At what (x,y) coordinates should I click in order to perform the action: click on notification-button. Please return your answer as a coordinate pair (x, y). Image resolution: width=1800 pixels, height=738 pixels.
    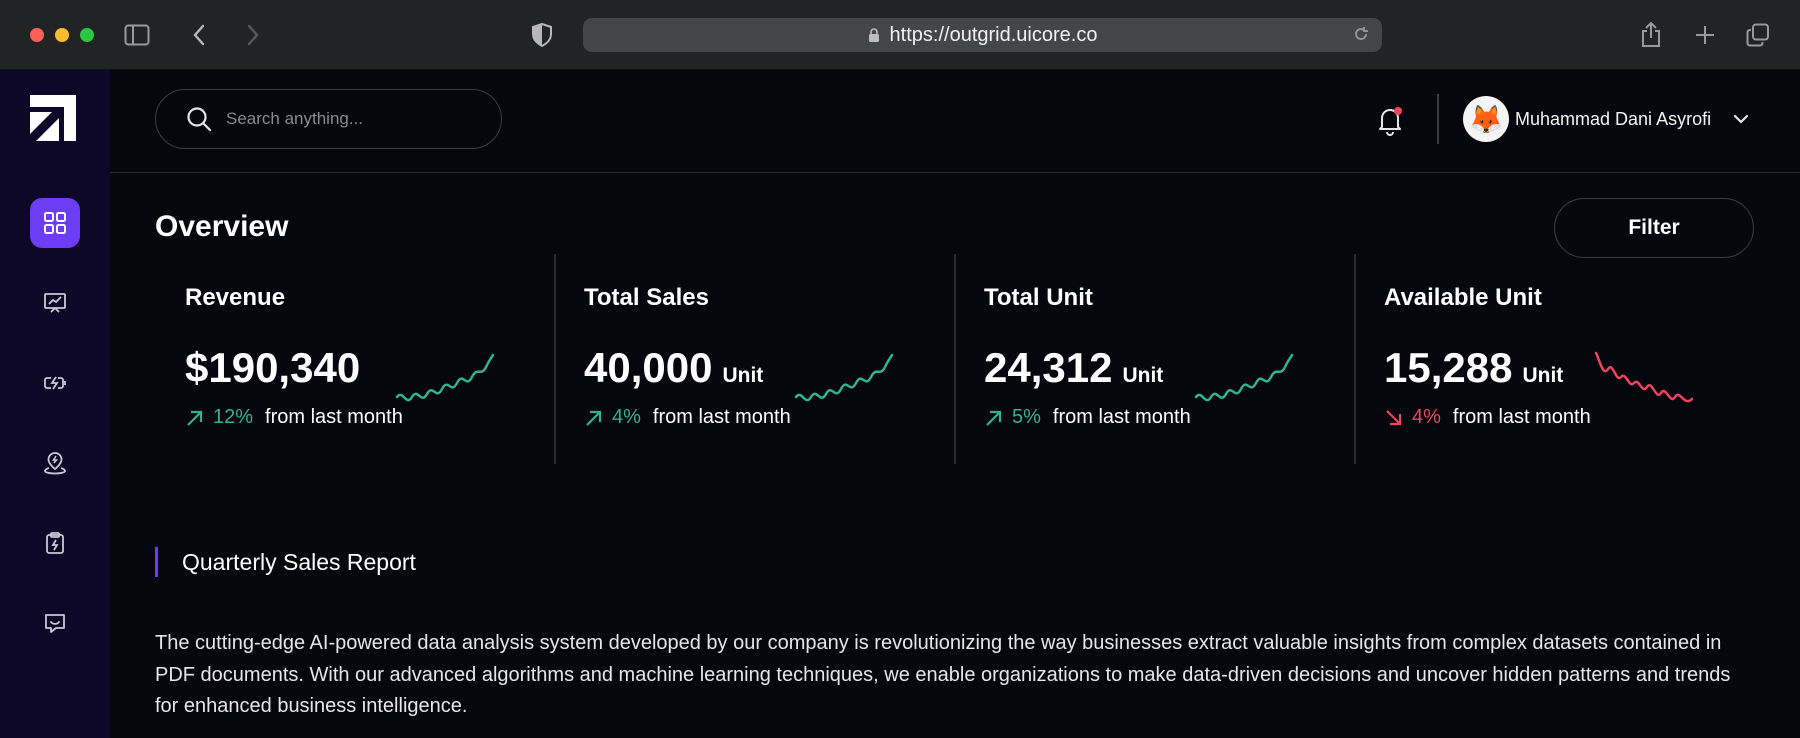
    Looking at the image, I should click on (1391, 120).